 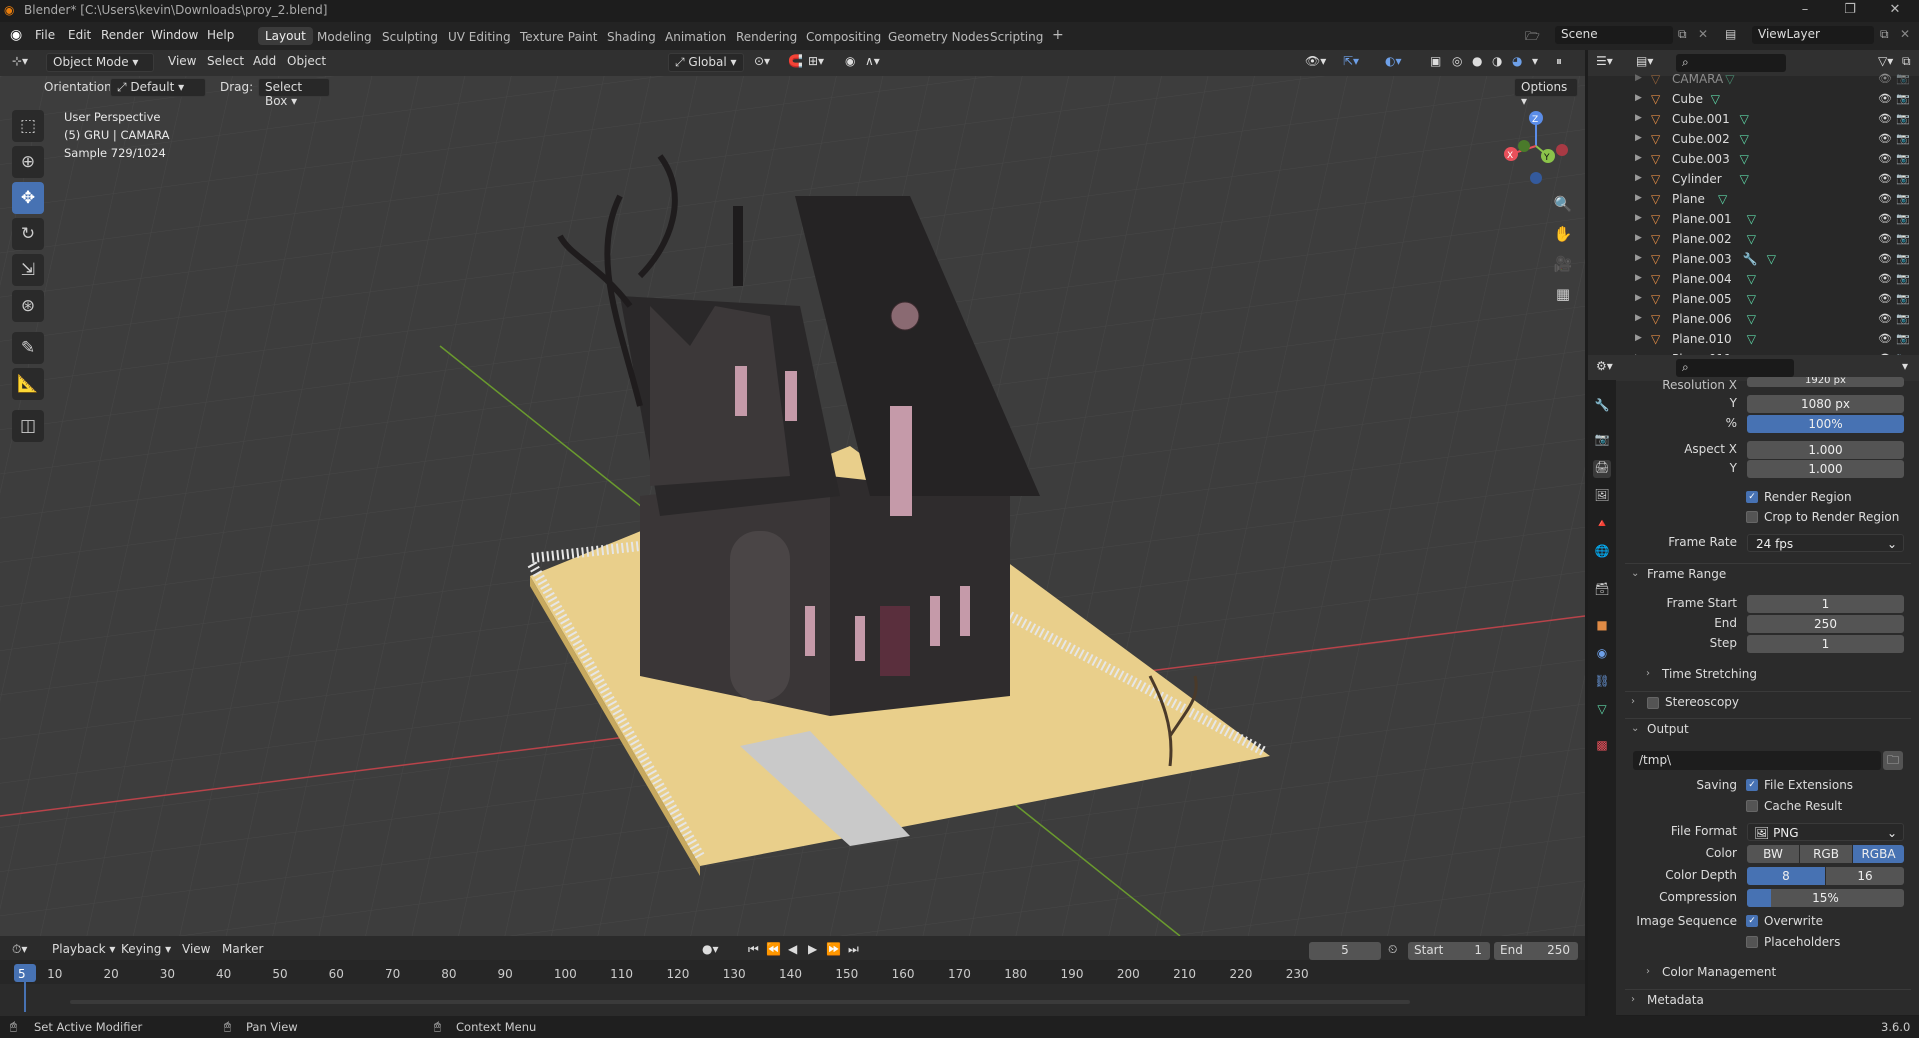 What do you see at coordinates (1602, 553) in the screenshot?
I see `world-tab-icon: 🌐` at bounding box center [1602, 553].